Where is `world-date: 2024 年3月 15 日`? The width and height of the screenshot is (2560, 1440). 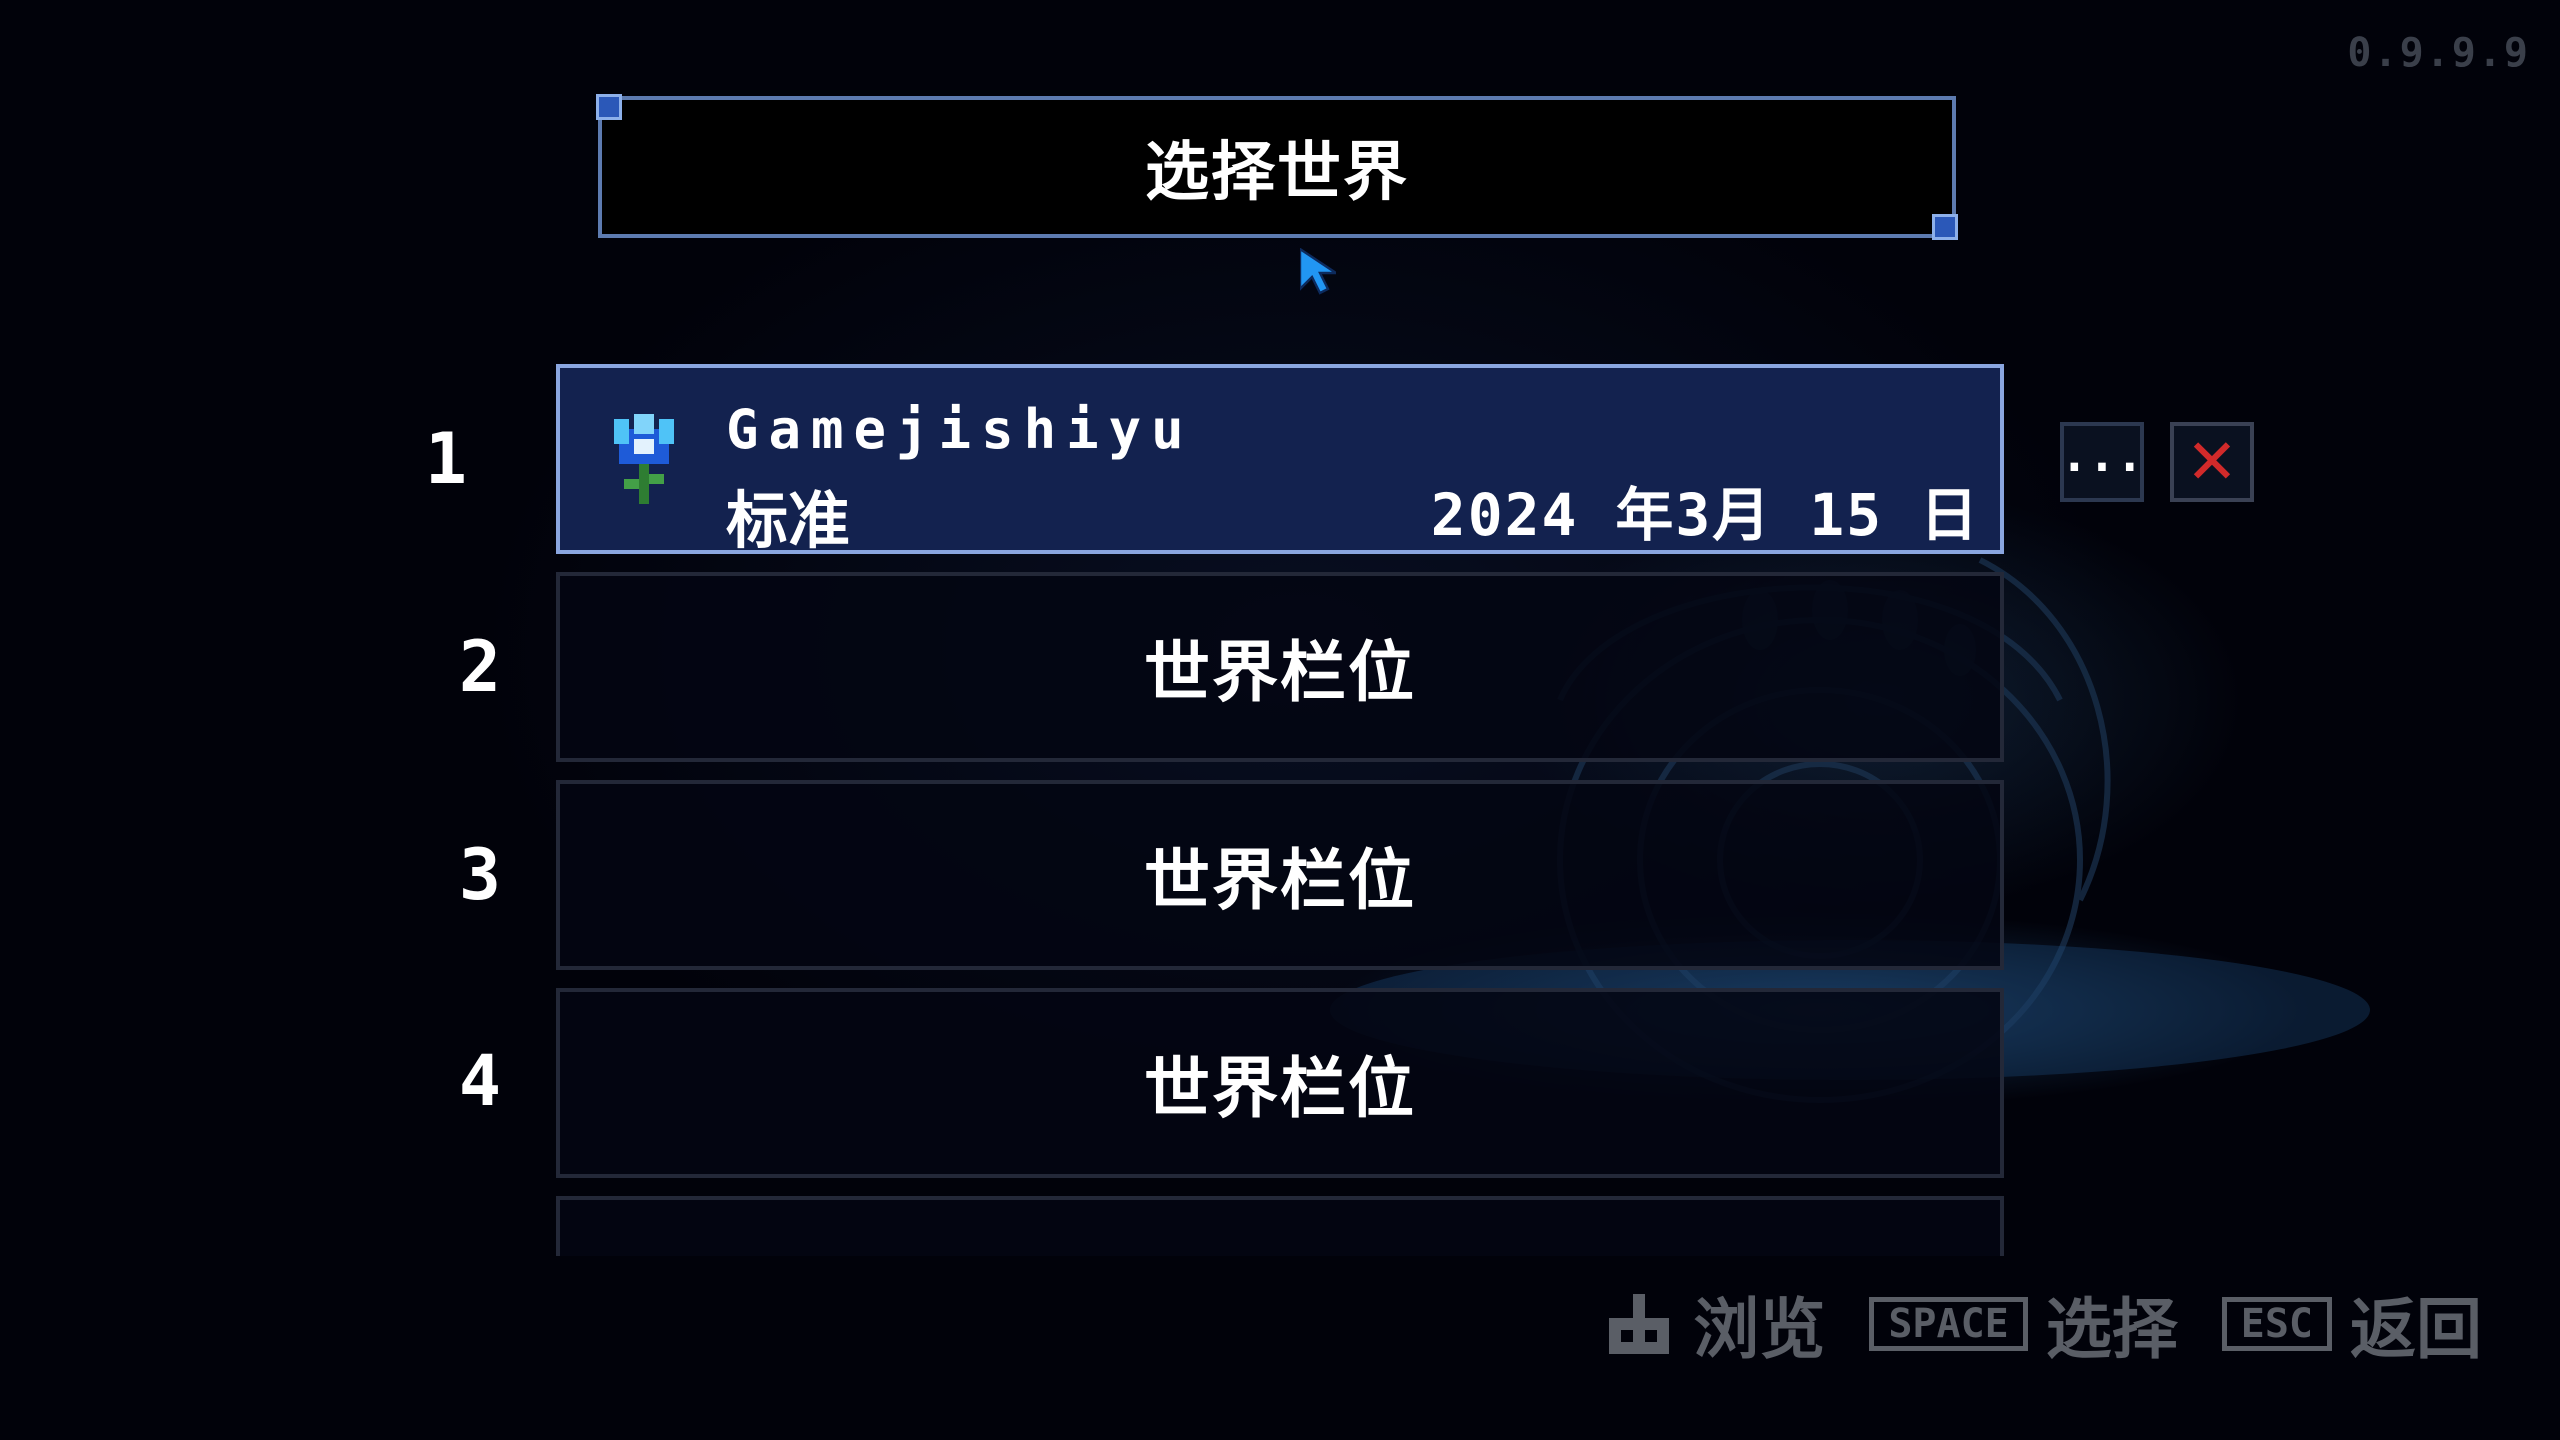
world-date: 2024 年3月 15 日 is located at coordinates (1705, 515).